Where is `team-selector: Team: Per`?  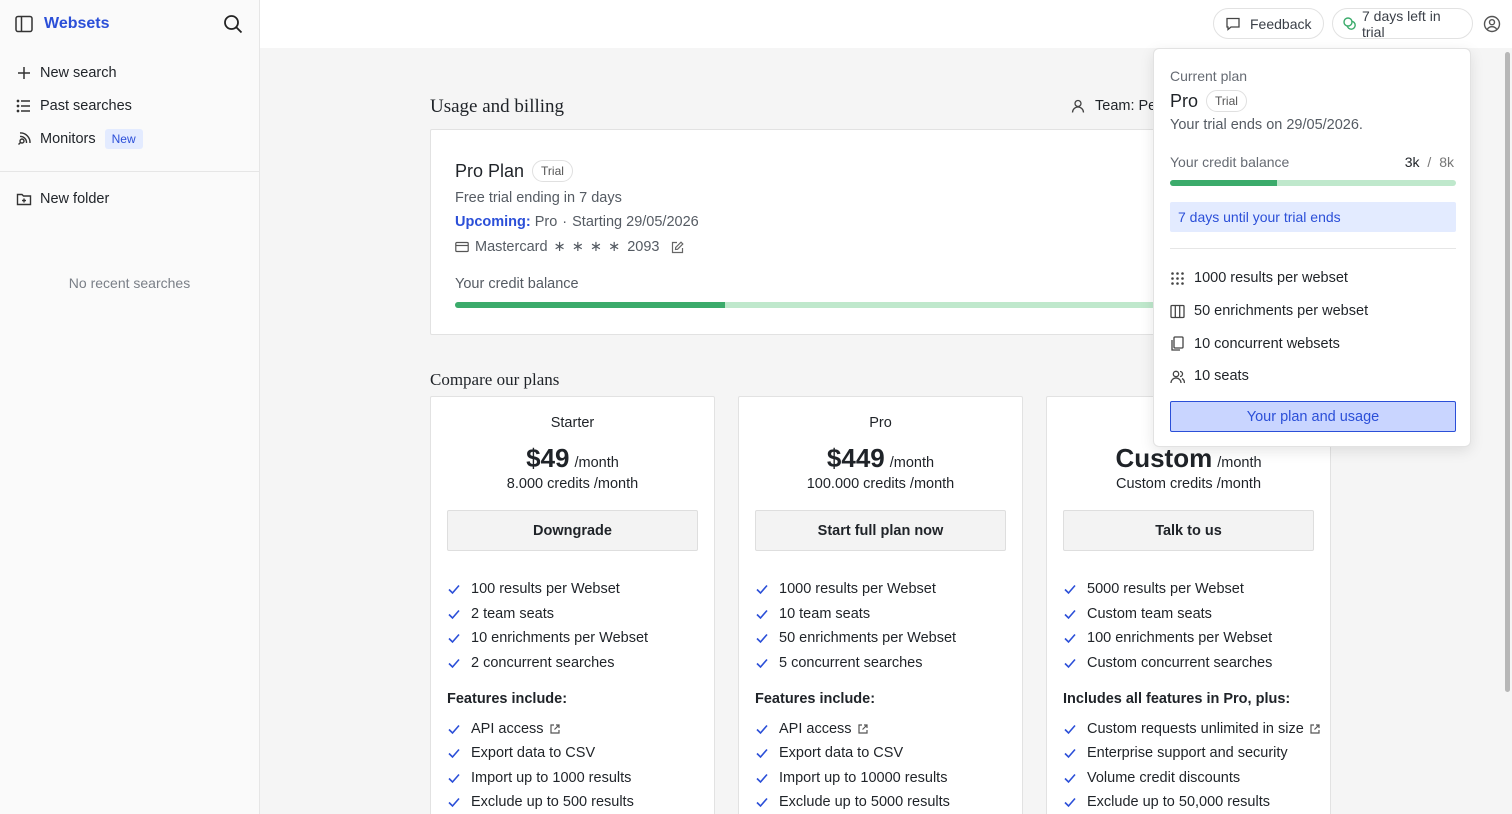
team-selector: Team: Per is located at coordinates (1115, 106).